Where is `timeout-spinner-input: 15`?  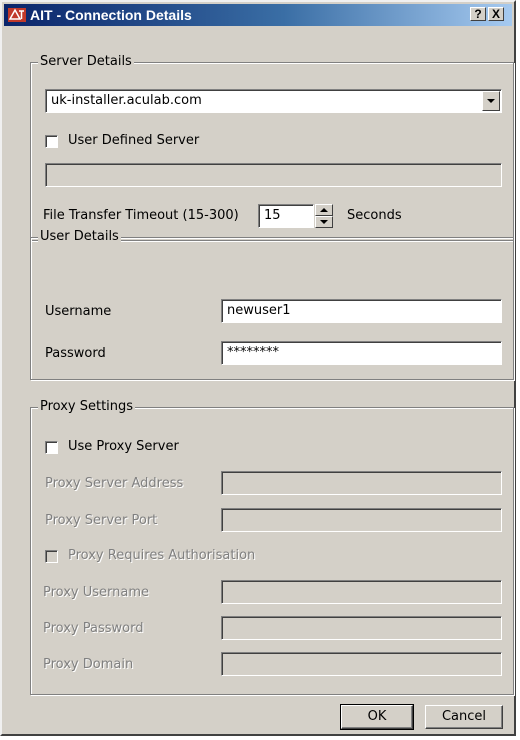 timeout-spinner-input: 15 is located at coordinates (286, 216).